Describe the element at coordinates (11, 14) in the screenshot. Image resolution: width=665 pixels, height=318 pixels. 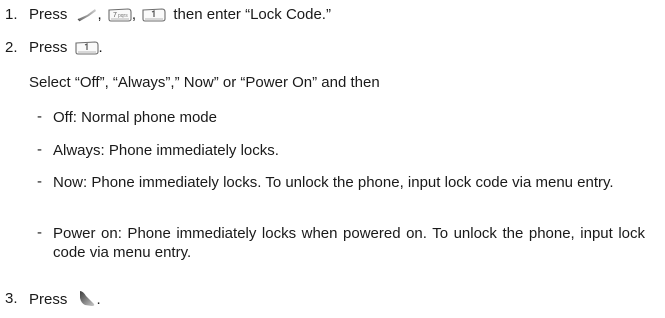
I see `step-1-number: 1.` at that location.